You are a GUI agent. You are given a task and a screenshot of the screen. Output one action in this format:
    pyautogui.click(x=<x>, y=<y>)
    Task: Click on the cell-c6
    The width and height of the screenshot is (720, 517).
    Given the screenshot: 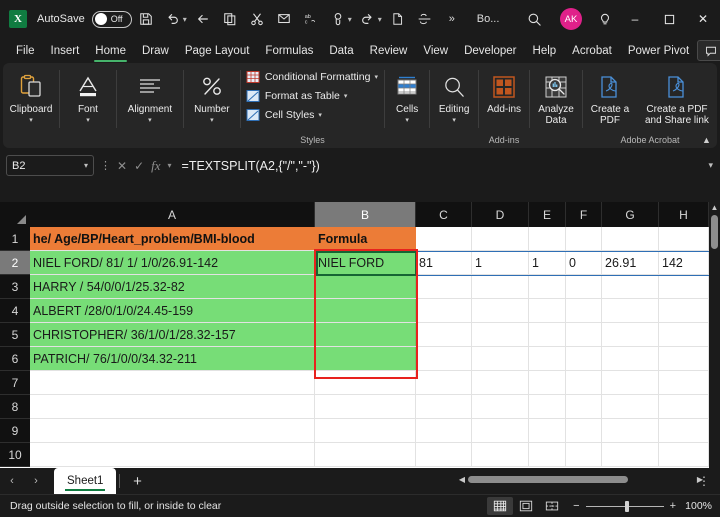 What is the action you would take?
    pyautogui.click(x=444, y=358)
    